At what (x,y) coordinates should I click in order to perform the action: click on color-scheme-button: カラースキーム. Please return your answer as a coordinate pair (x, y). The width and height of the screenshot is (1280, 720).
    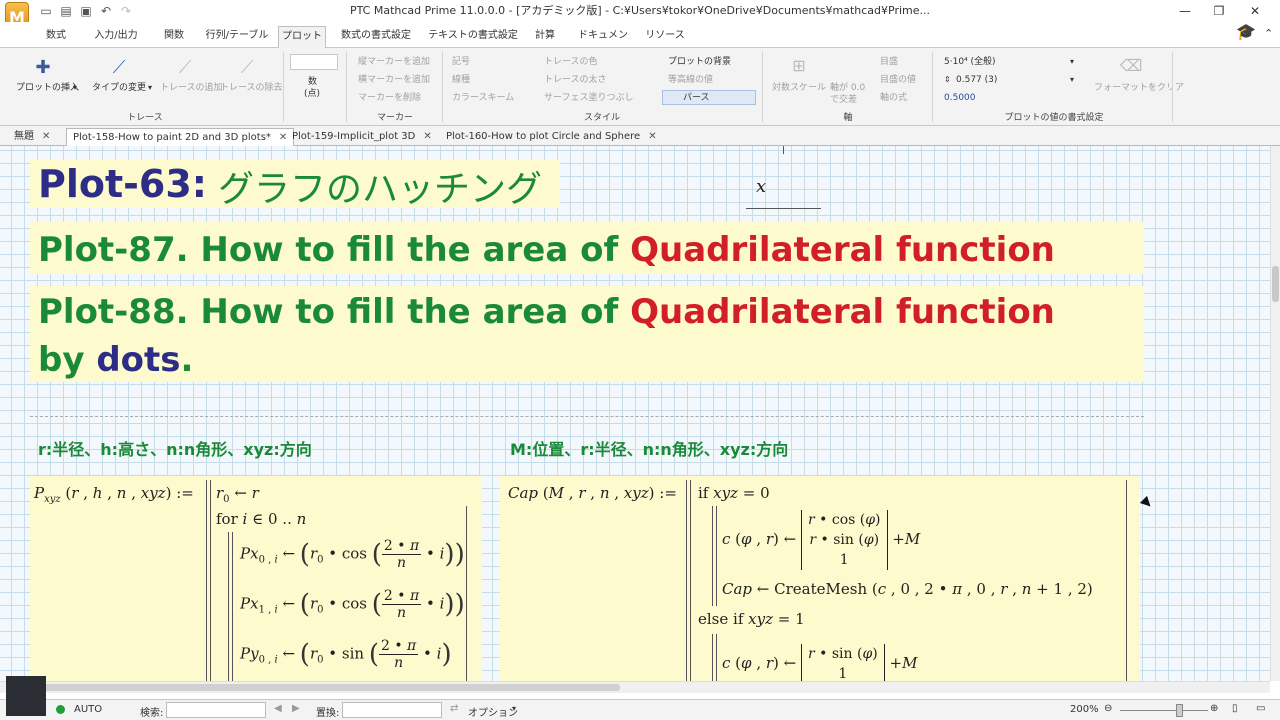
    Looking at the image, I should click on (483, 98).